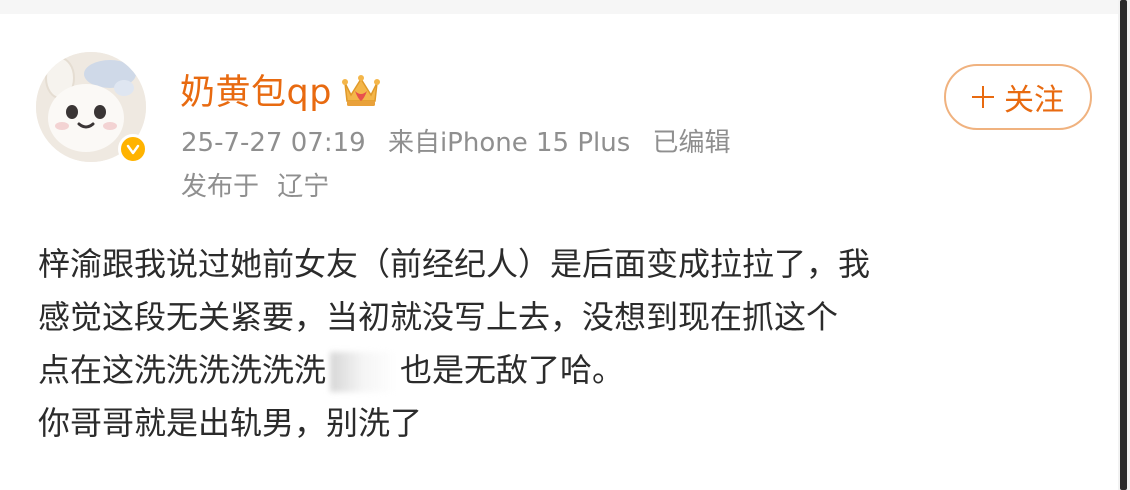 The height and width of the screenshot is (490, 1130). Describe the element at coordinates (220, 187) in the screenshot. I see `location-label: 发布于` at that location.